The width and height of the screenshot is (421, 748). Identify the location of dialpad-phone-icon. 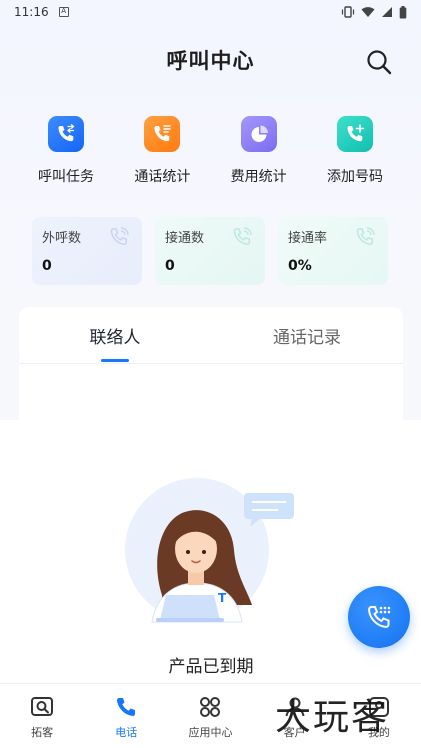
(379, 617).